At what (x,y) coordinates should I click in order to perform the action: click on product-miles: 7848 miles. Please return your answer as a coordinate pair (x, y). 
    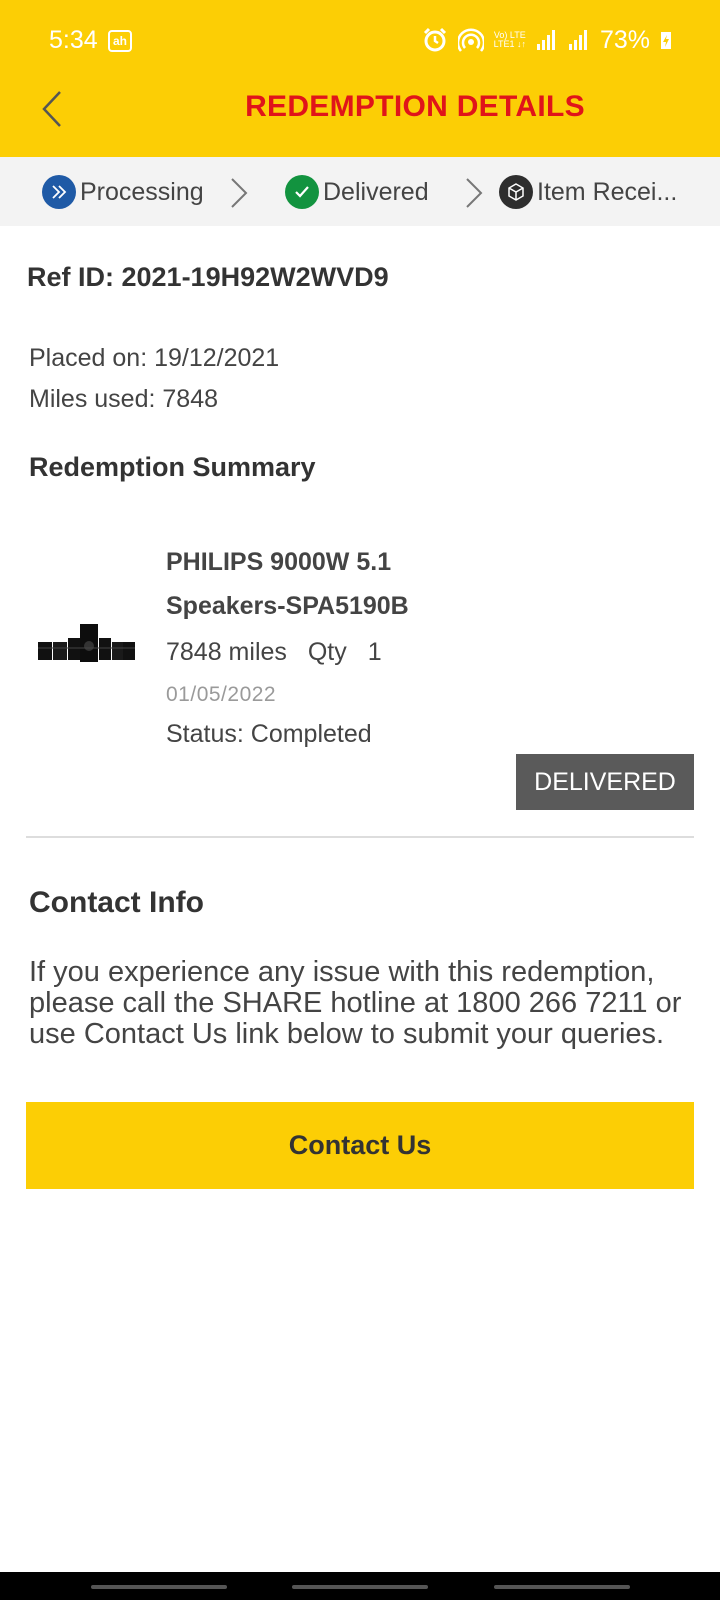
    Looking at the image, I should click on (226, 652).